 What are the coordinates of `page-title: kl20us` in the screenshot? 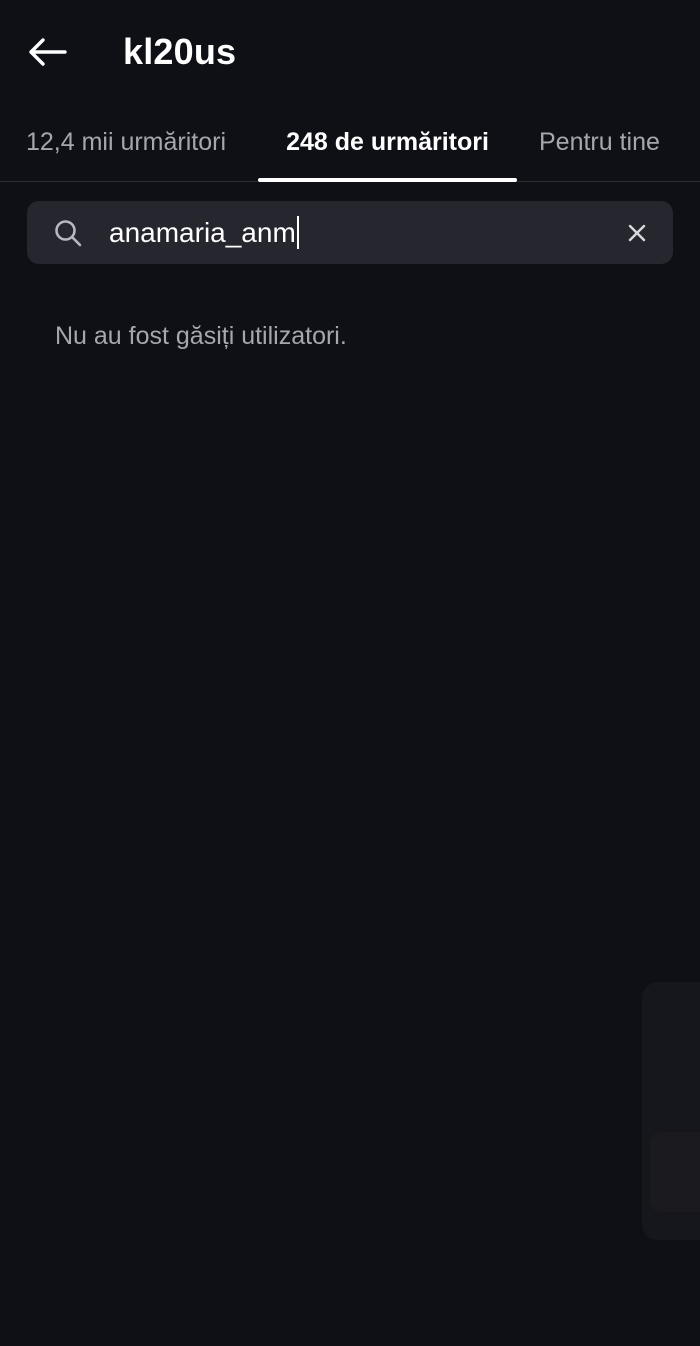 It's located at (180, 51).